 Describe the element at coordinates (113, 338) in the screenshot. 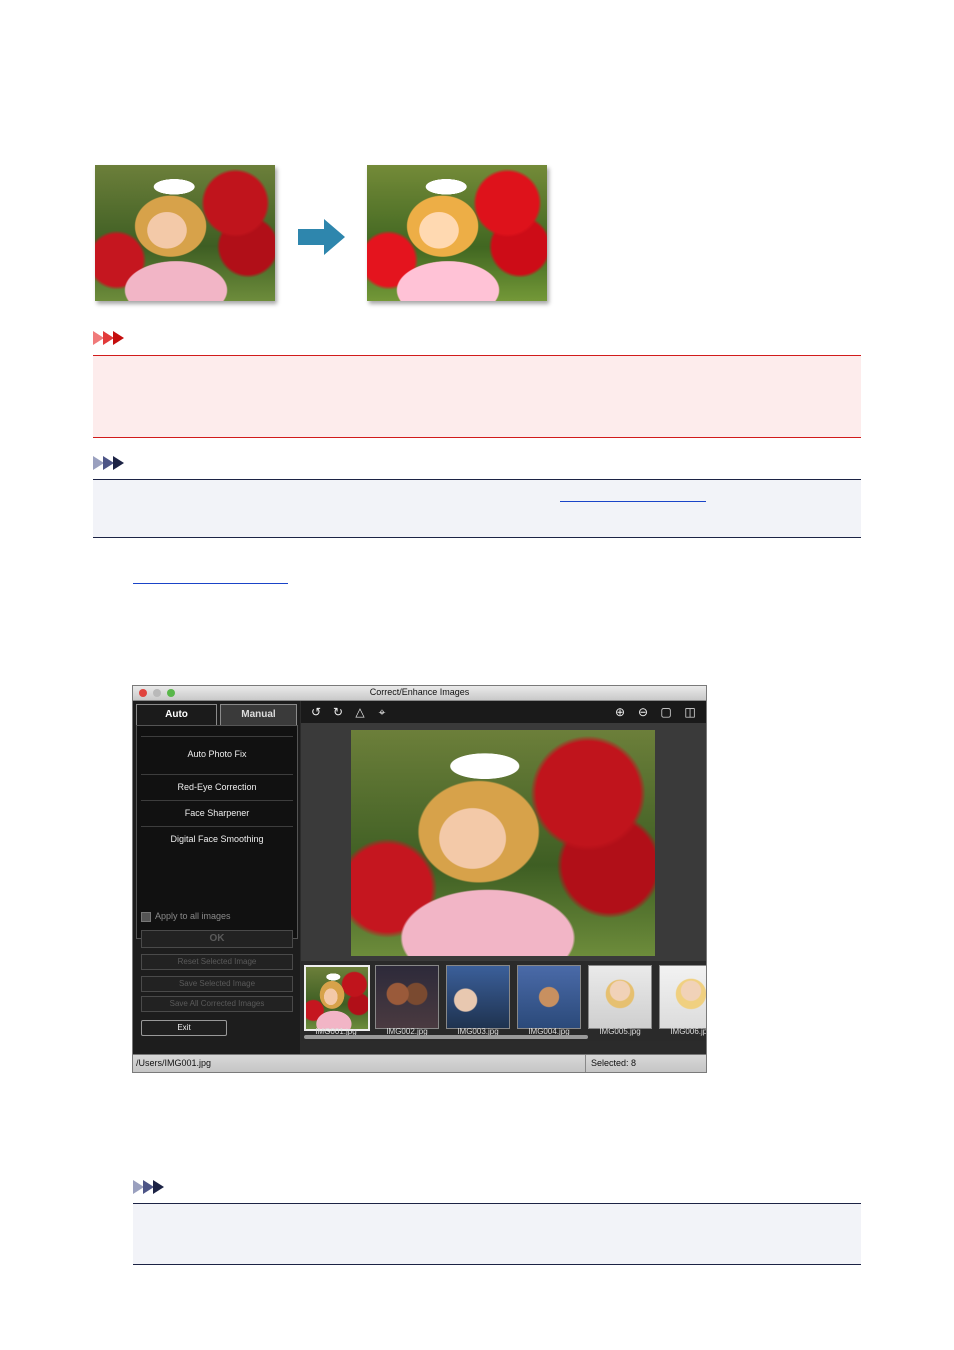

I see `important-icon` at that location.